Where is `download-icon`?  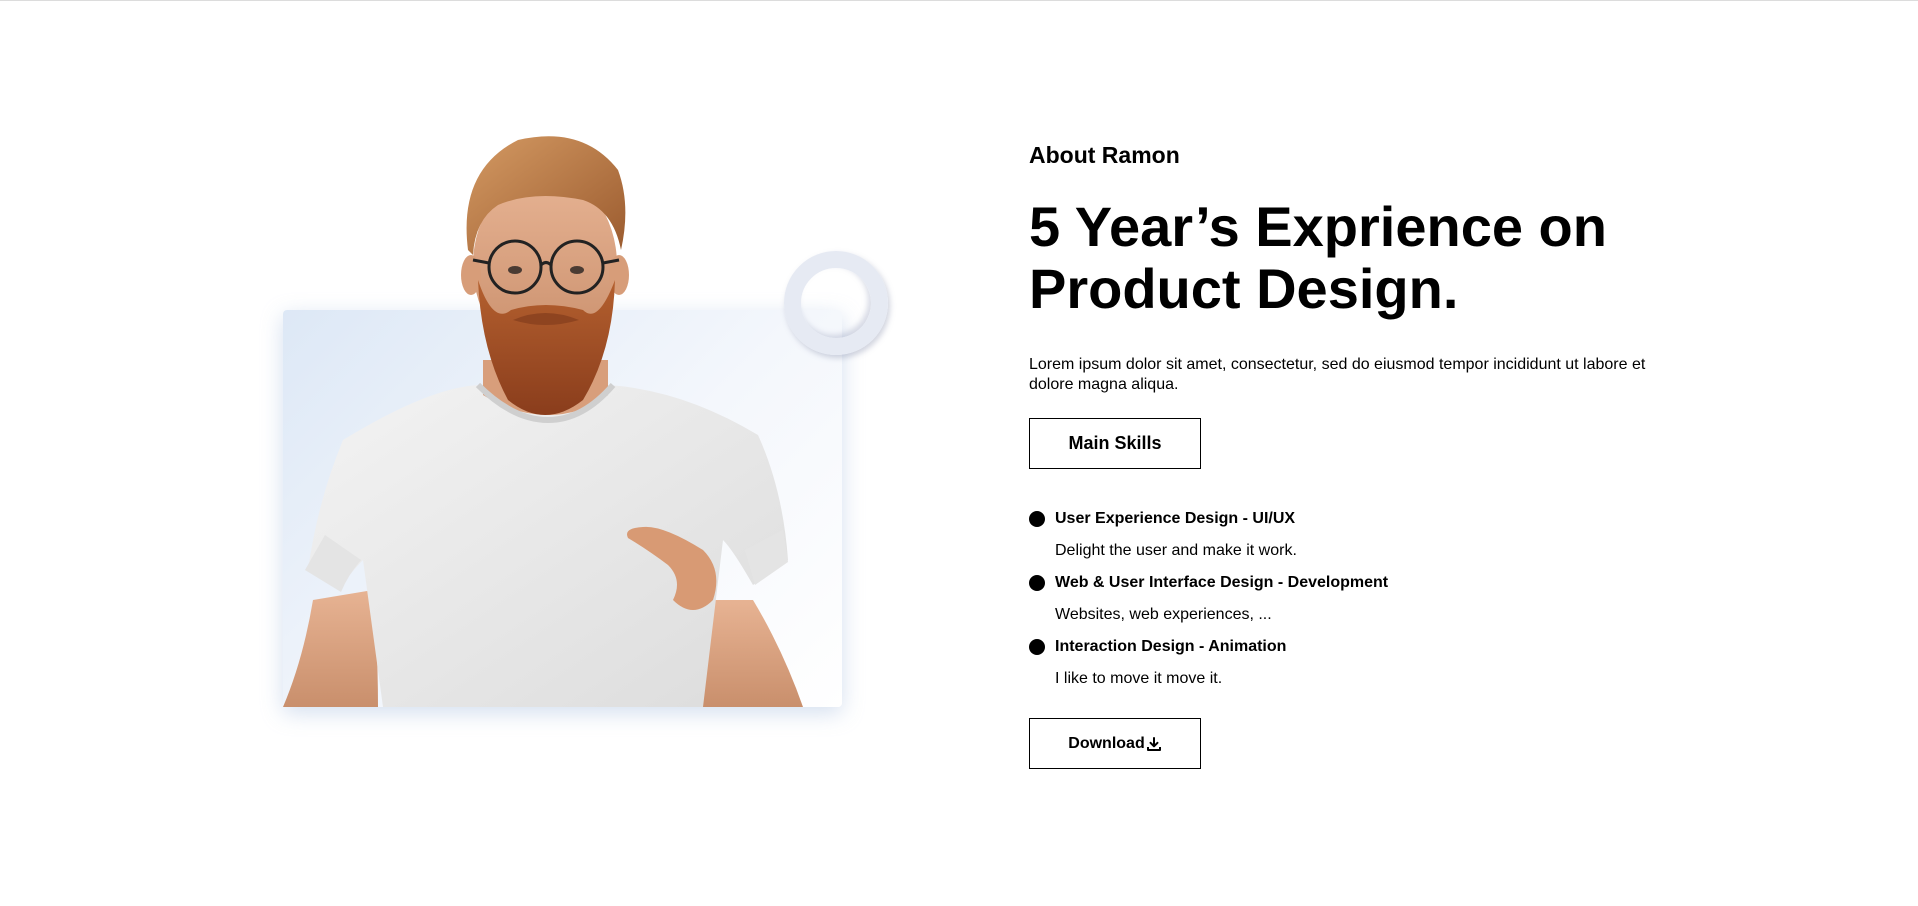 download-icon is located at coordinates (1153, 743).